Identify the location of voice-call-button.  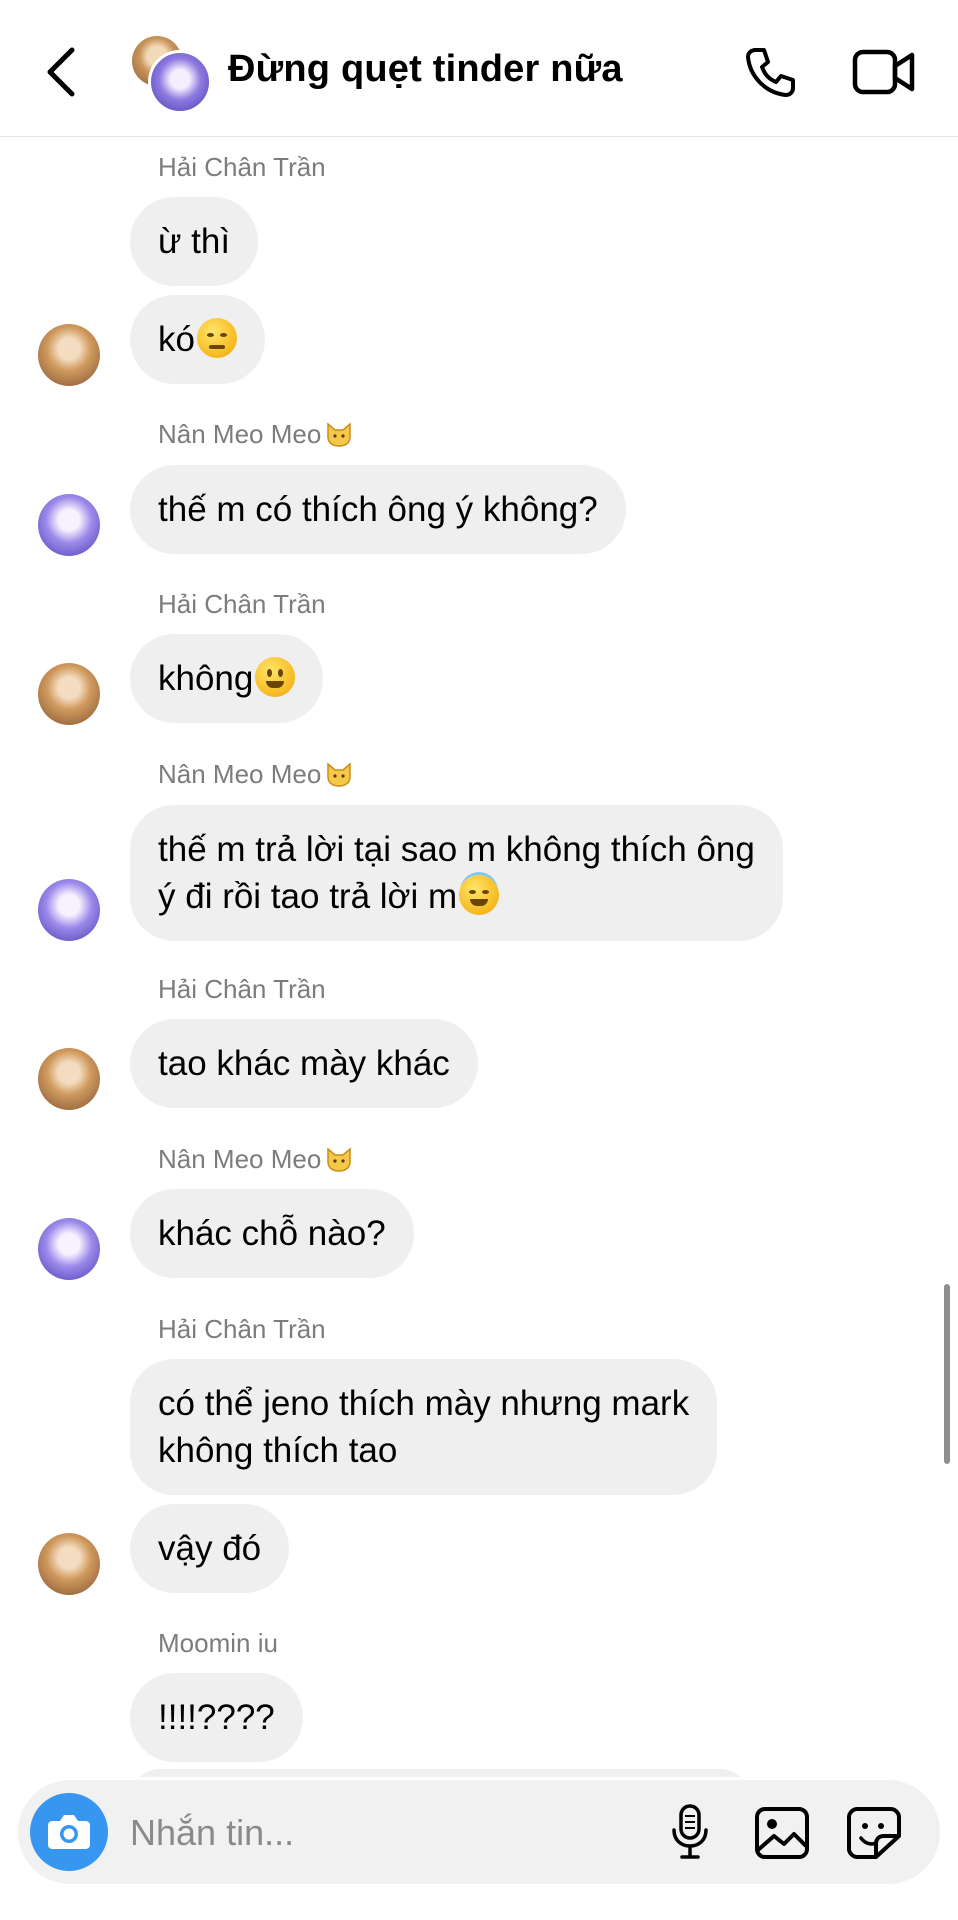
(770, 72).